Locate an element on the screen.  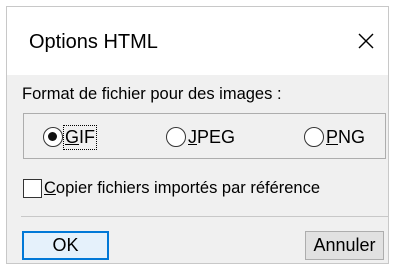
radio-jpeg-indicator is located at coordinates (176, 137).